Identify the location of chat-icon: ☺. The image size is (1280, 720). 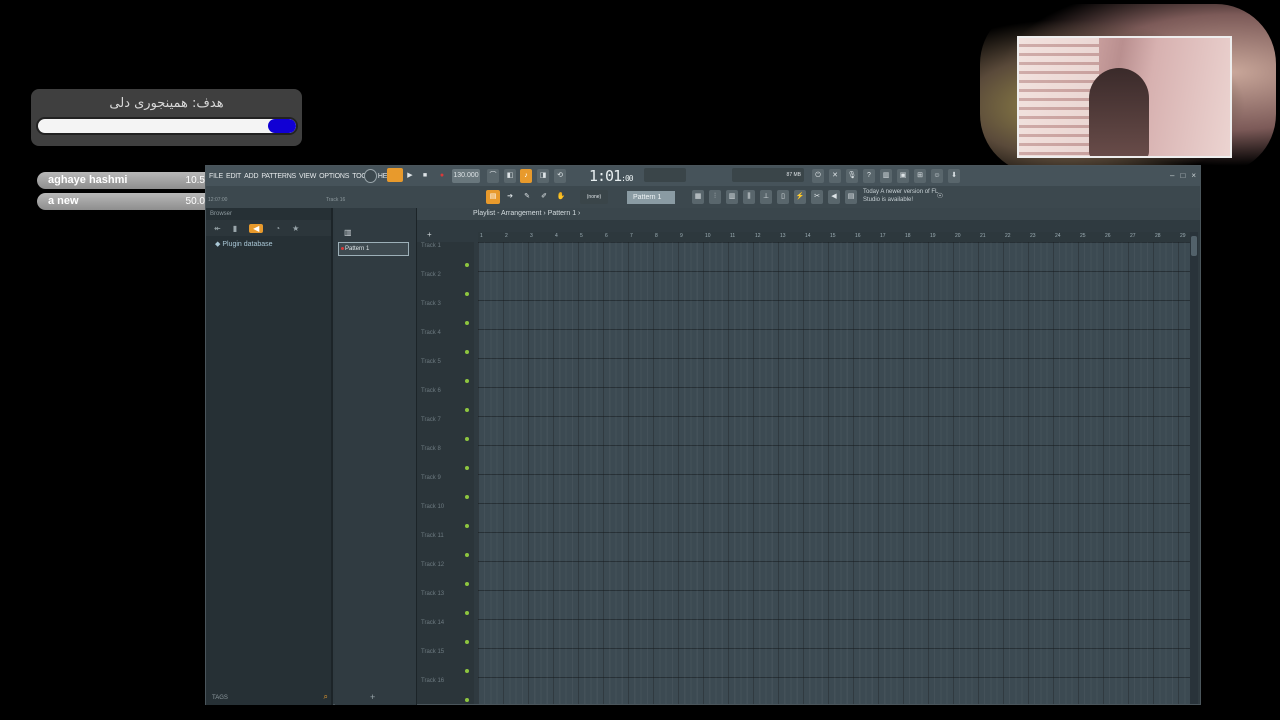
(937, 176).